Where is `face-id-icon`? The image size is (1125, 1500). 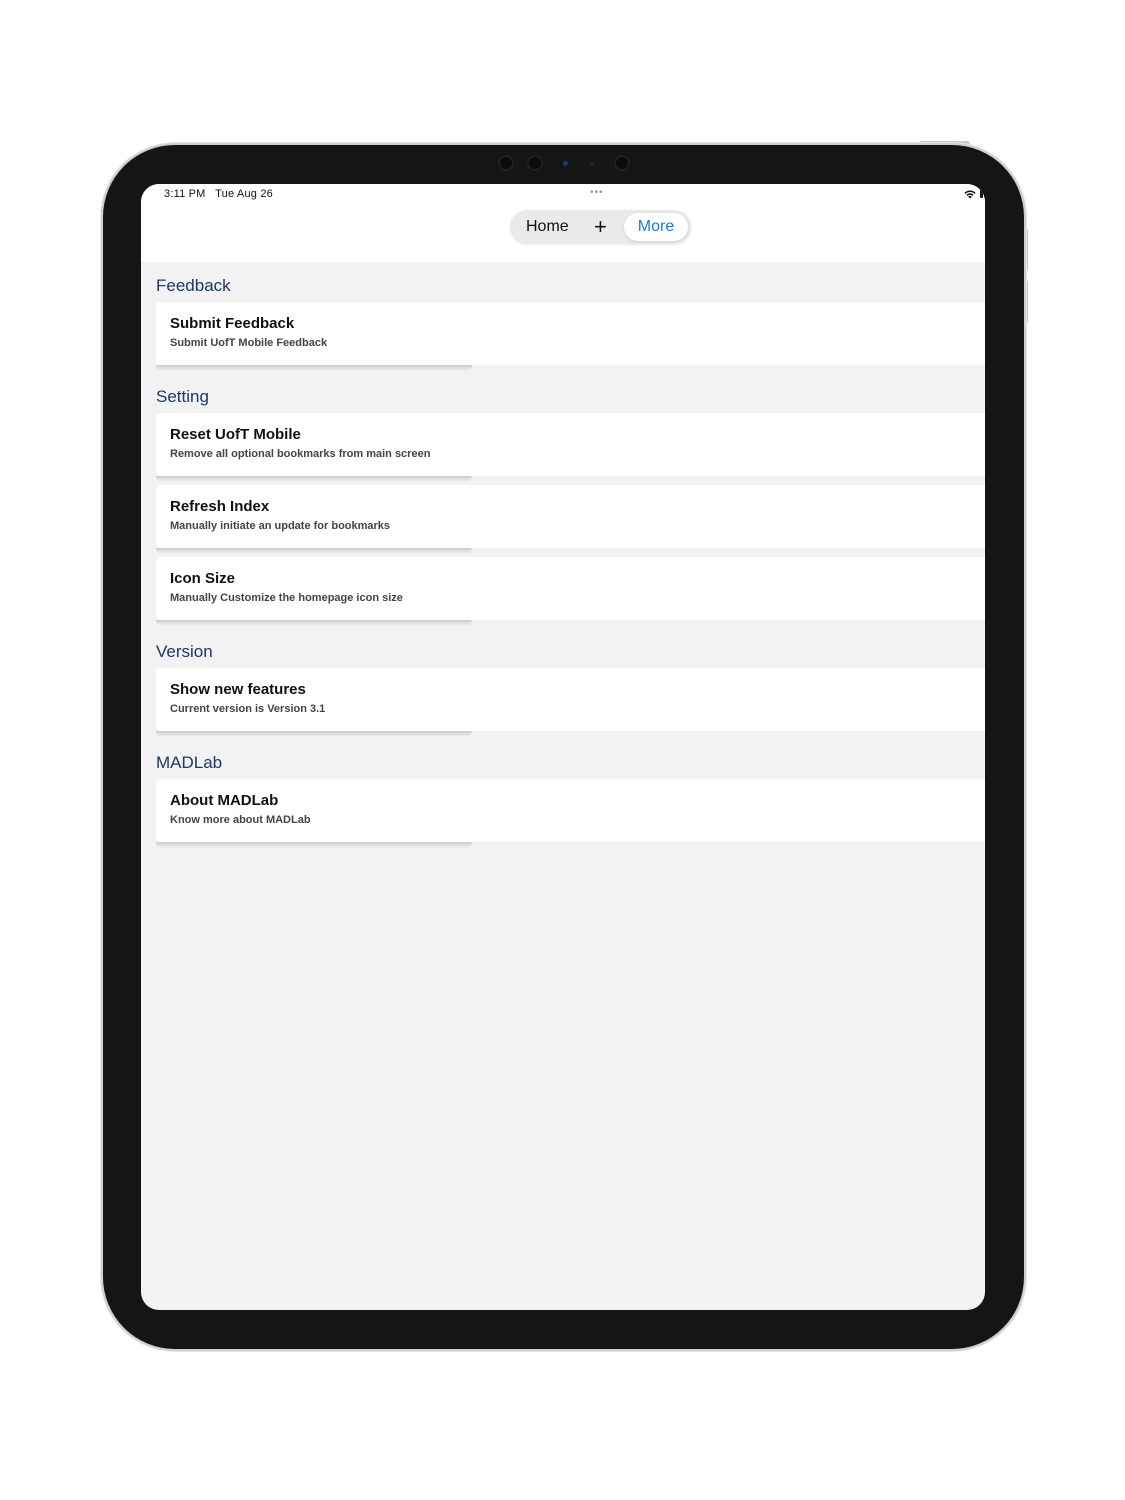 face-id-icon is located at coordinates (622, 163).